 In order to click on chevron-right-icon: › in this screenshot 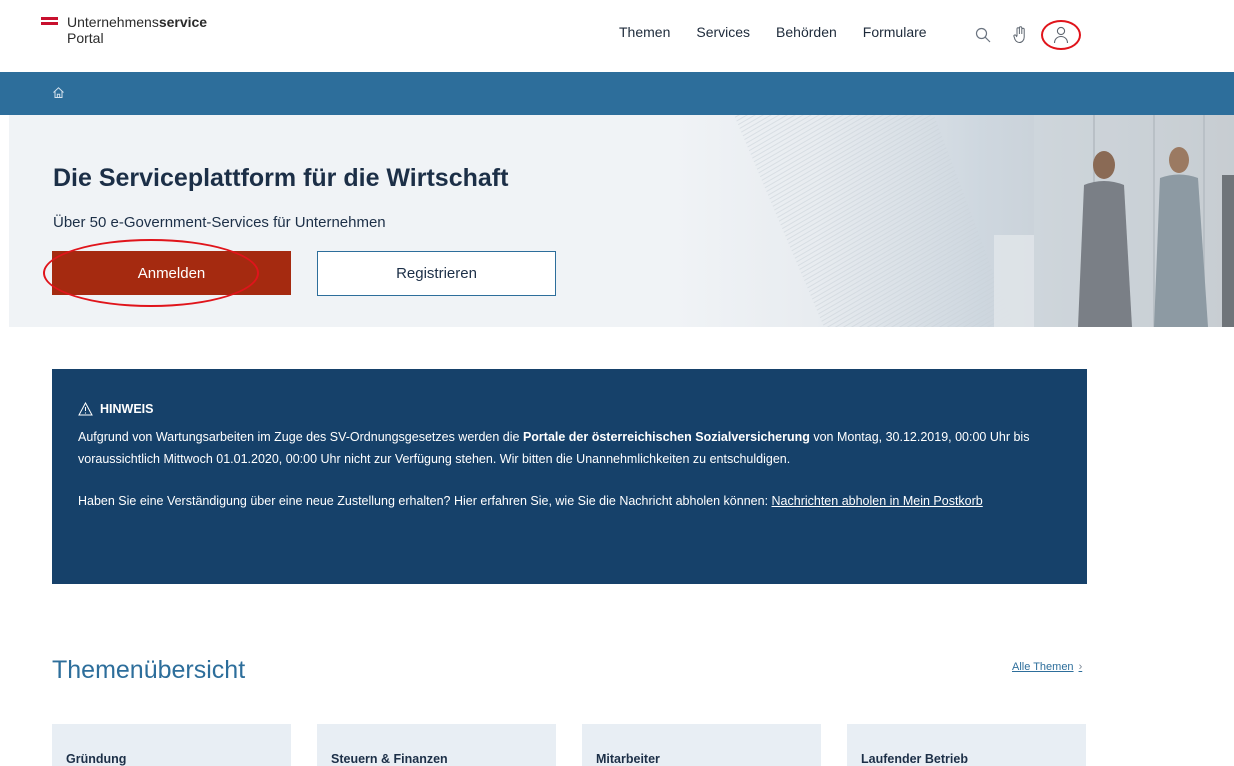, I will do `click(1080, 667)`.